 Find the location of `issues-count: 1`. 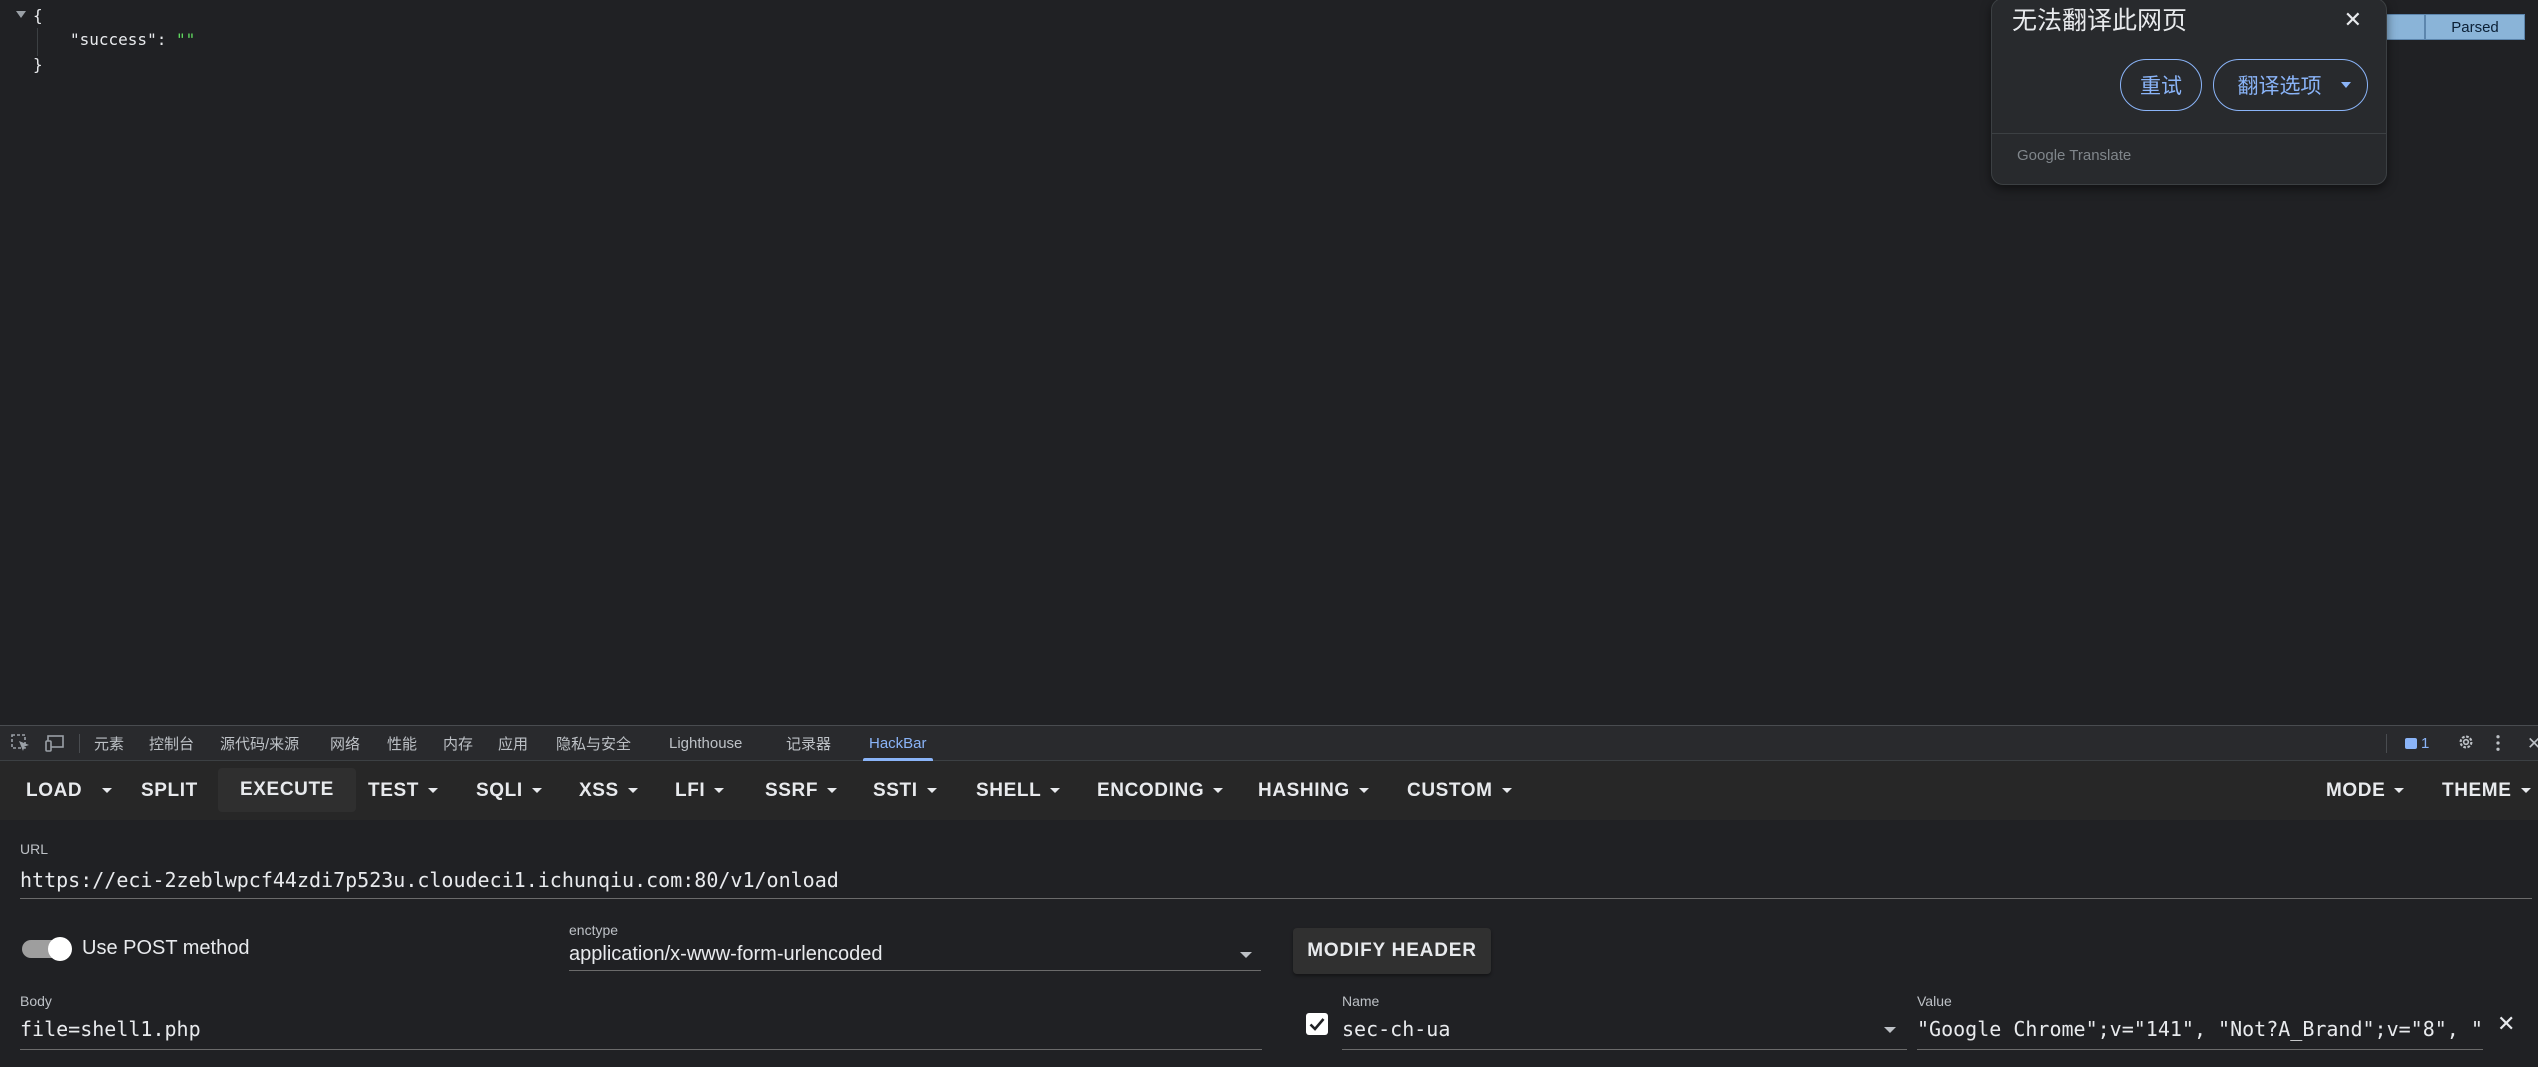

issues-count: 1 is located at coordinates (2425, 743).